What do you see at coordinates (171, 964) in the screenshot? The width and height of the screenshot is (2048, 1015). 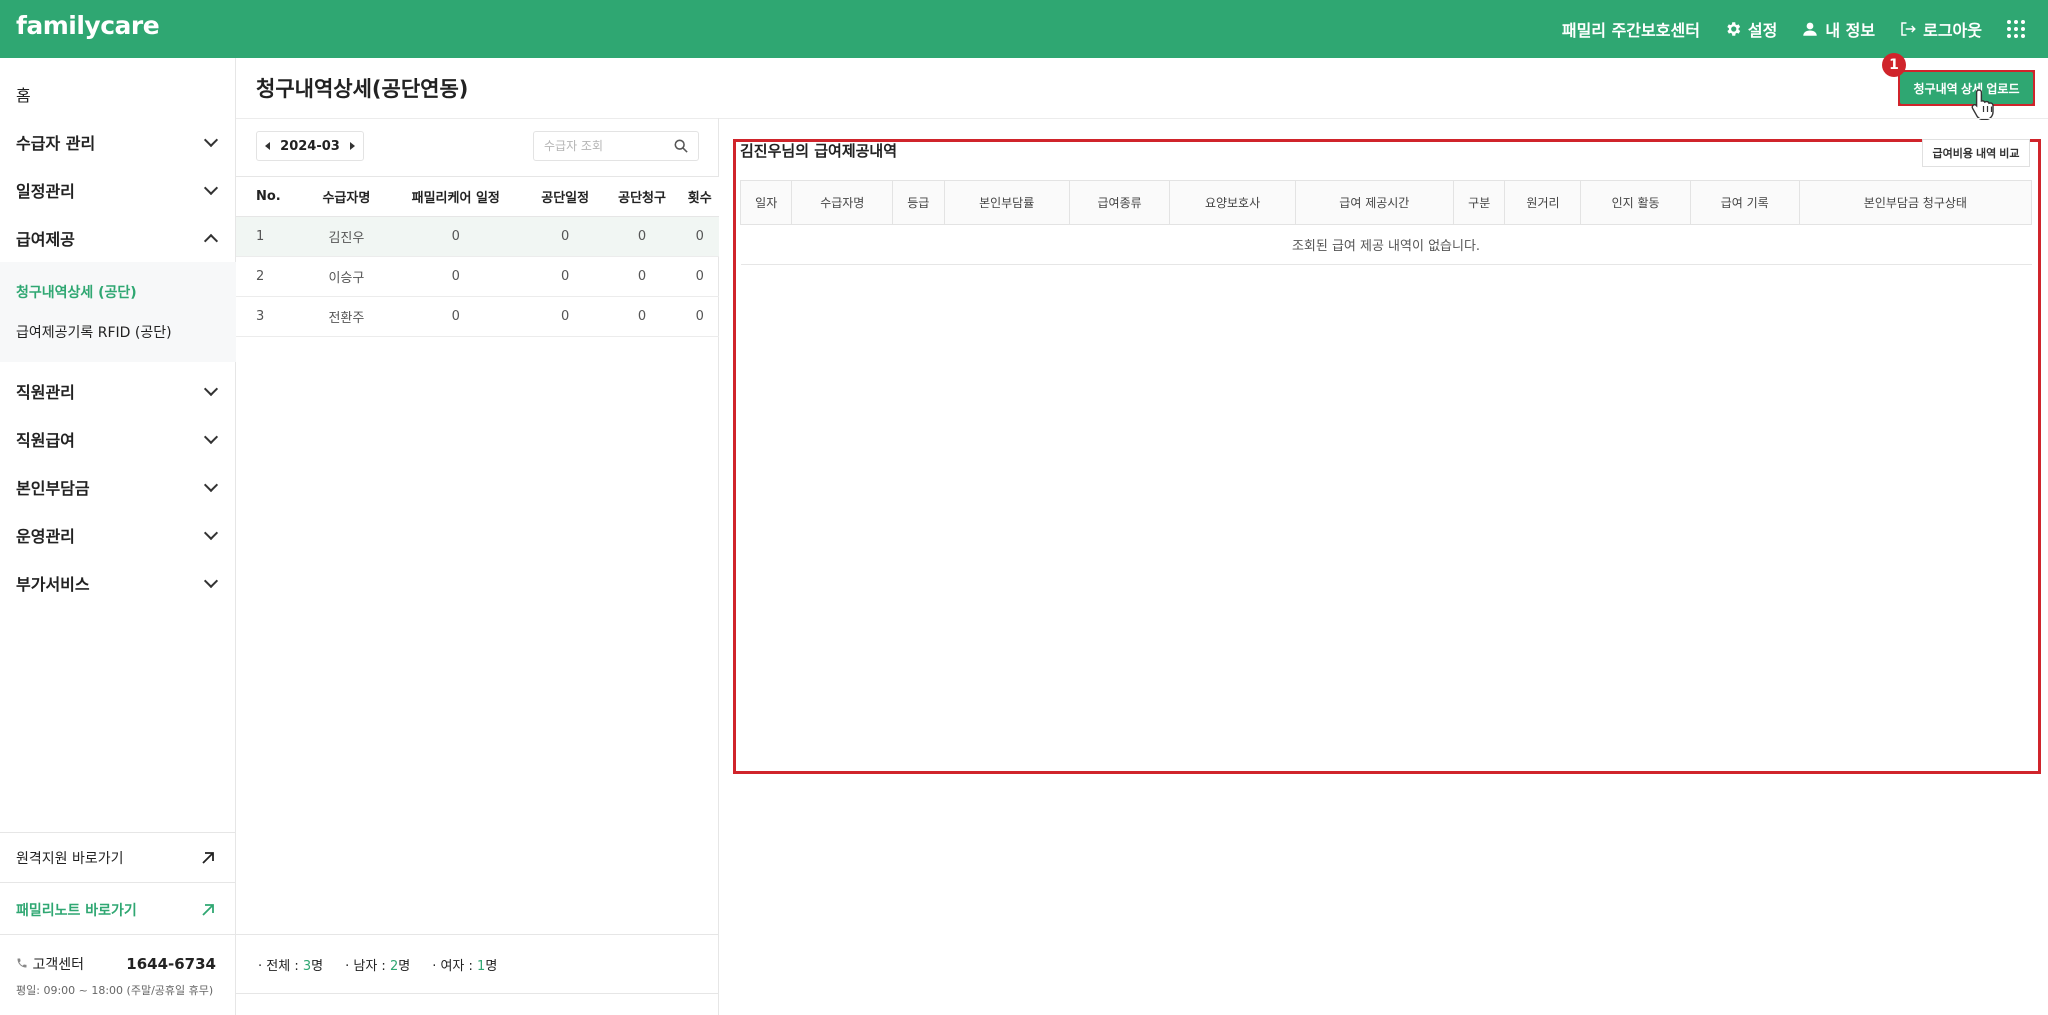 I see `customer-center-phone: 1644-6734` at bounding box center [171, 964].